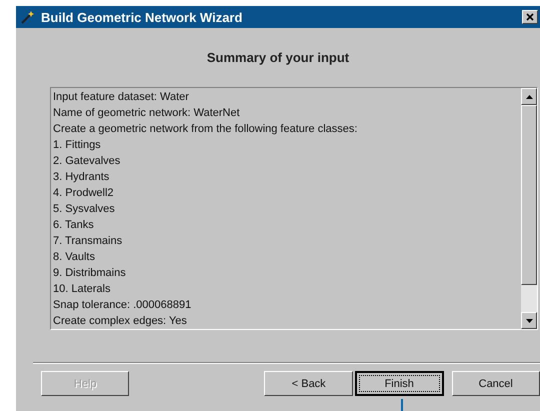 This screenshot has width=540, height=411. I want to click on summary-line: 5. Sysvalves, so click(84, 209).